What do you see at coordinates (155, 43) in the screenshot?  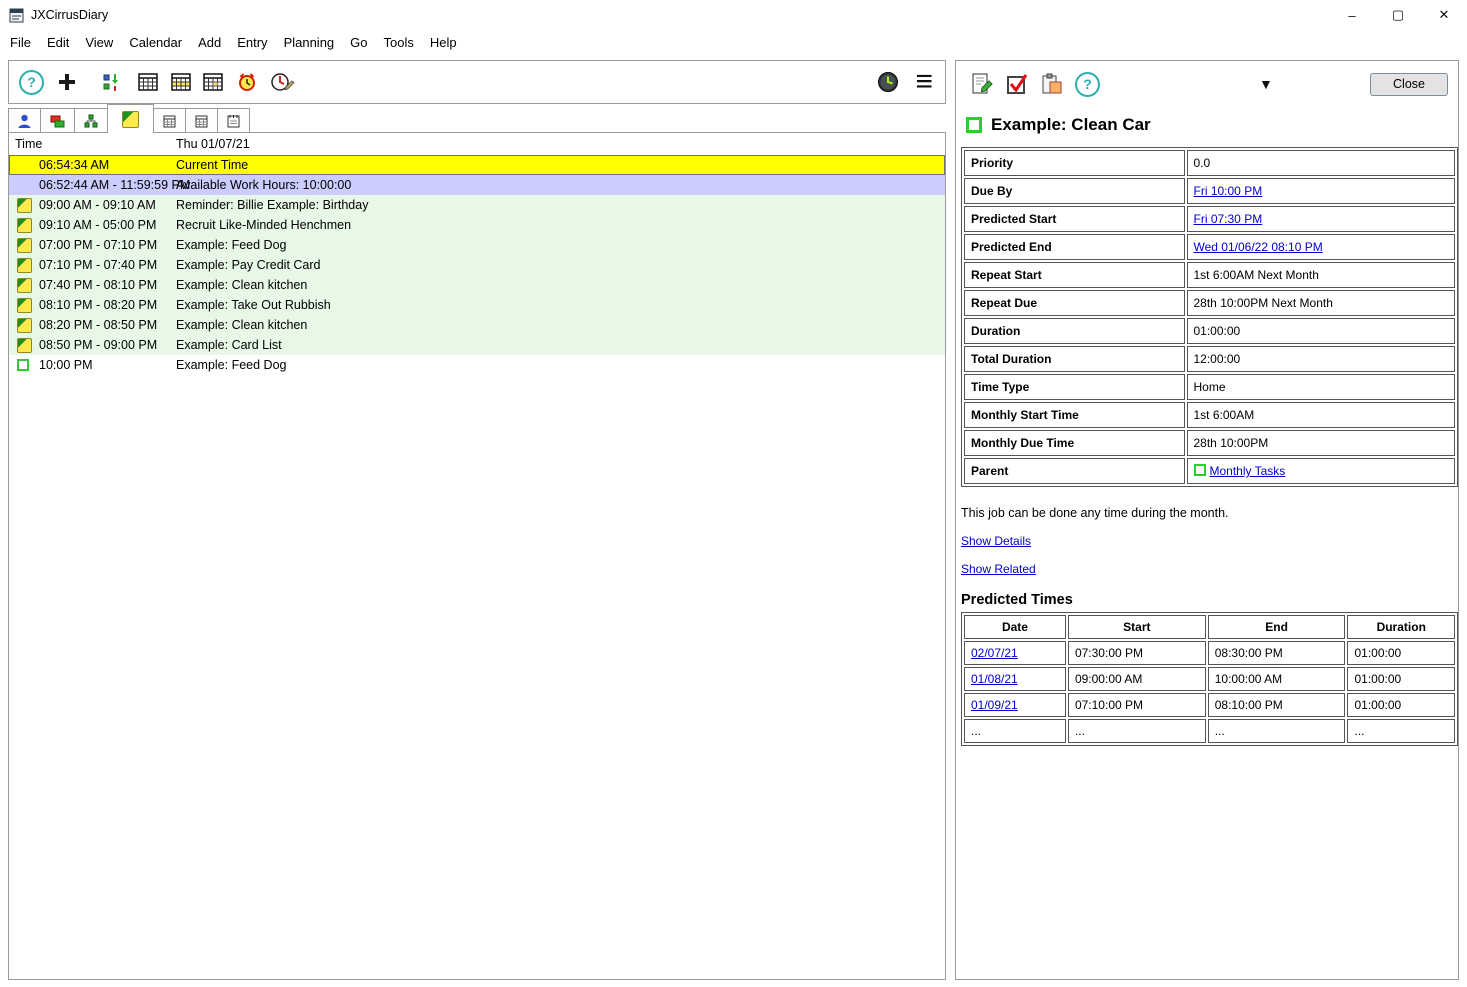 I see `menu-calendar: Calendar` at bounding box center [155, 43].